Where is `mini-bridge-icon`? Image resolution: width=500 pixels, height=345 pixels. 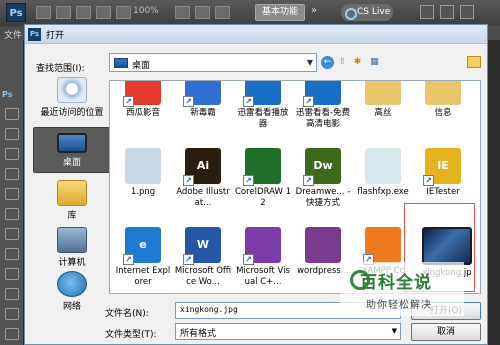 mini-bridge-icon is located at coordinates (63, 12).